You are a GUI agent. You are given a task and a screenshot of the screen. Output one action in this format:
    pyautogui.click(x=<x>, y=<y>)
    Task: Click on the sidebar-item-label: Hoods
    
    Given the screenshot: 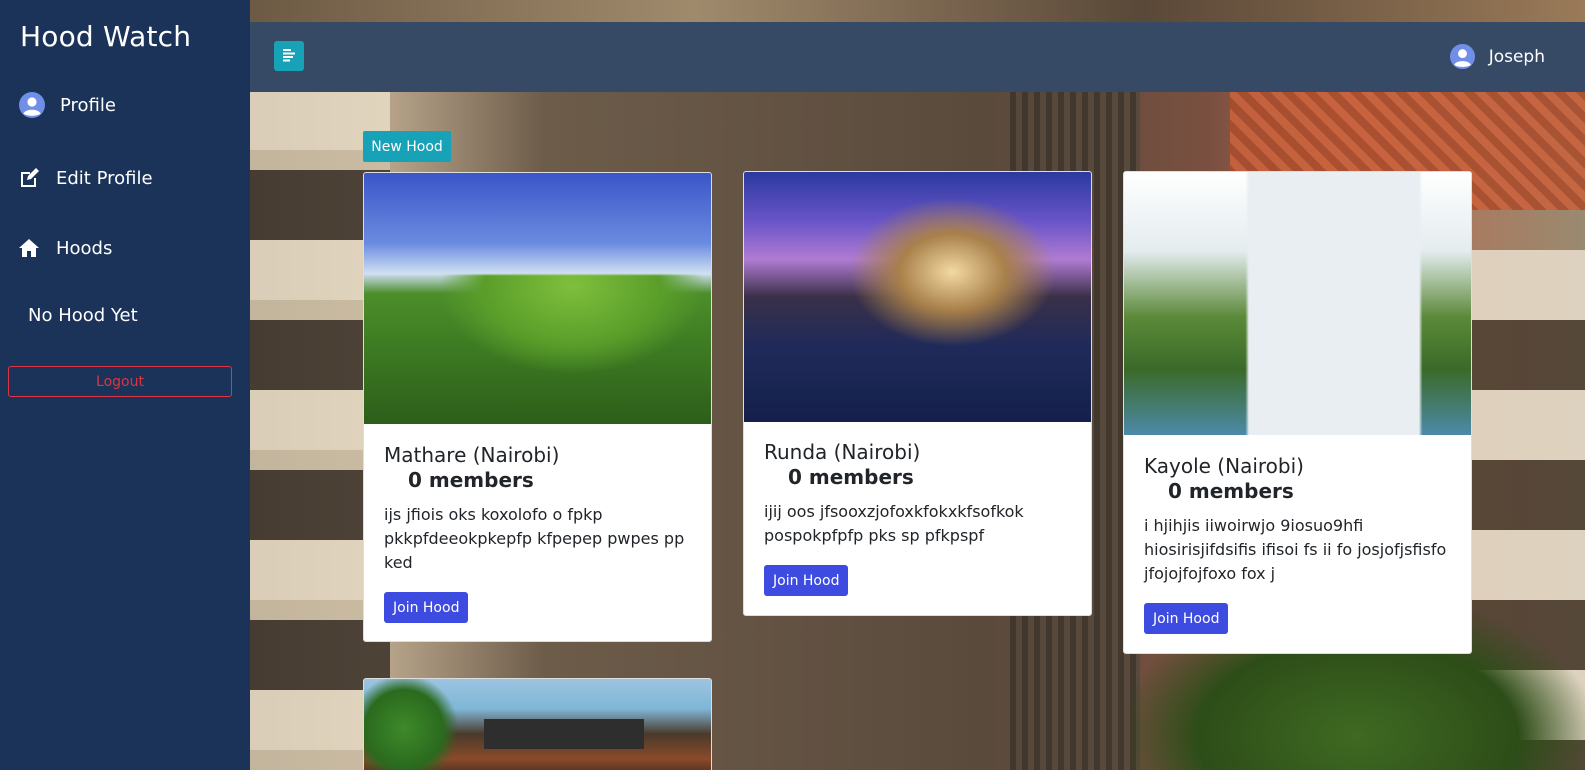 What is the action you would take?
    pyautogui.click(x=84, y=248)
    